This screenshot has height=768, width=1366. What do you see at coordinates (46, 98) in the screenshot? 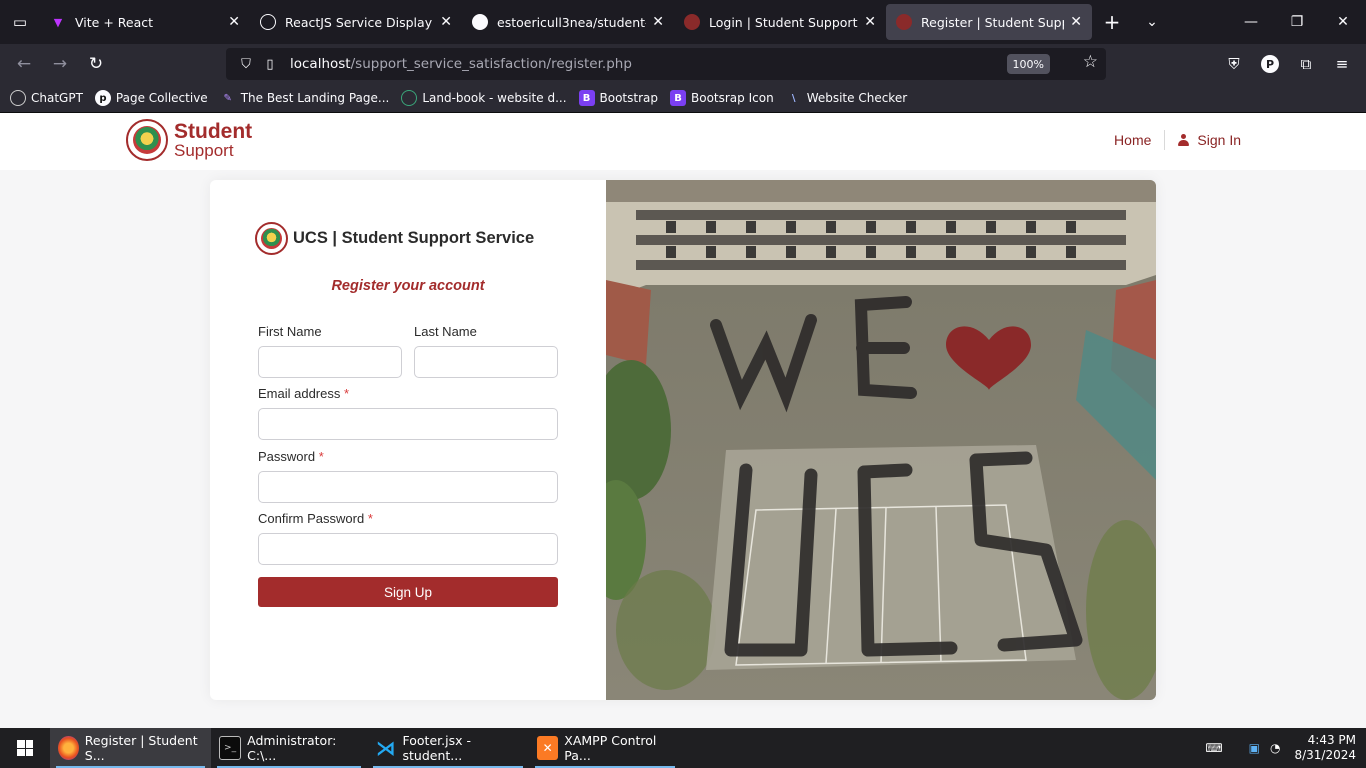
I see `bookmark-chatgpt: ChatGPT` at bounding box center [46, 98].